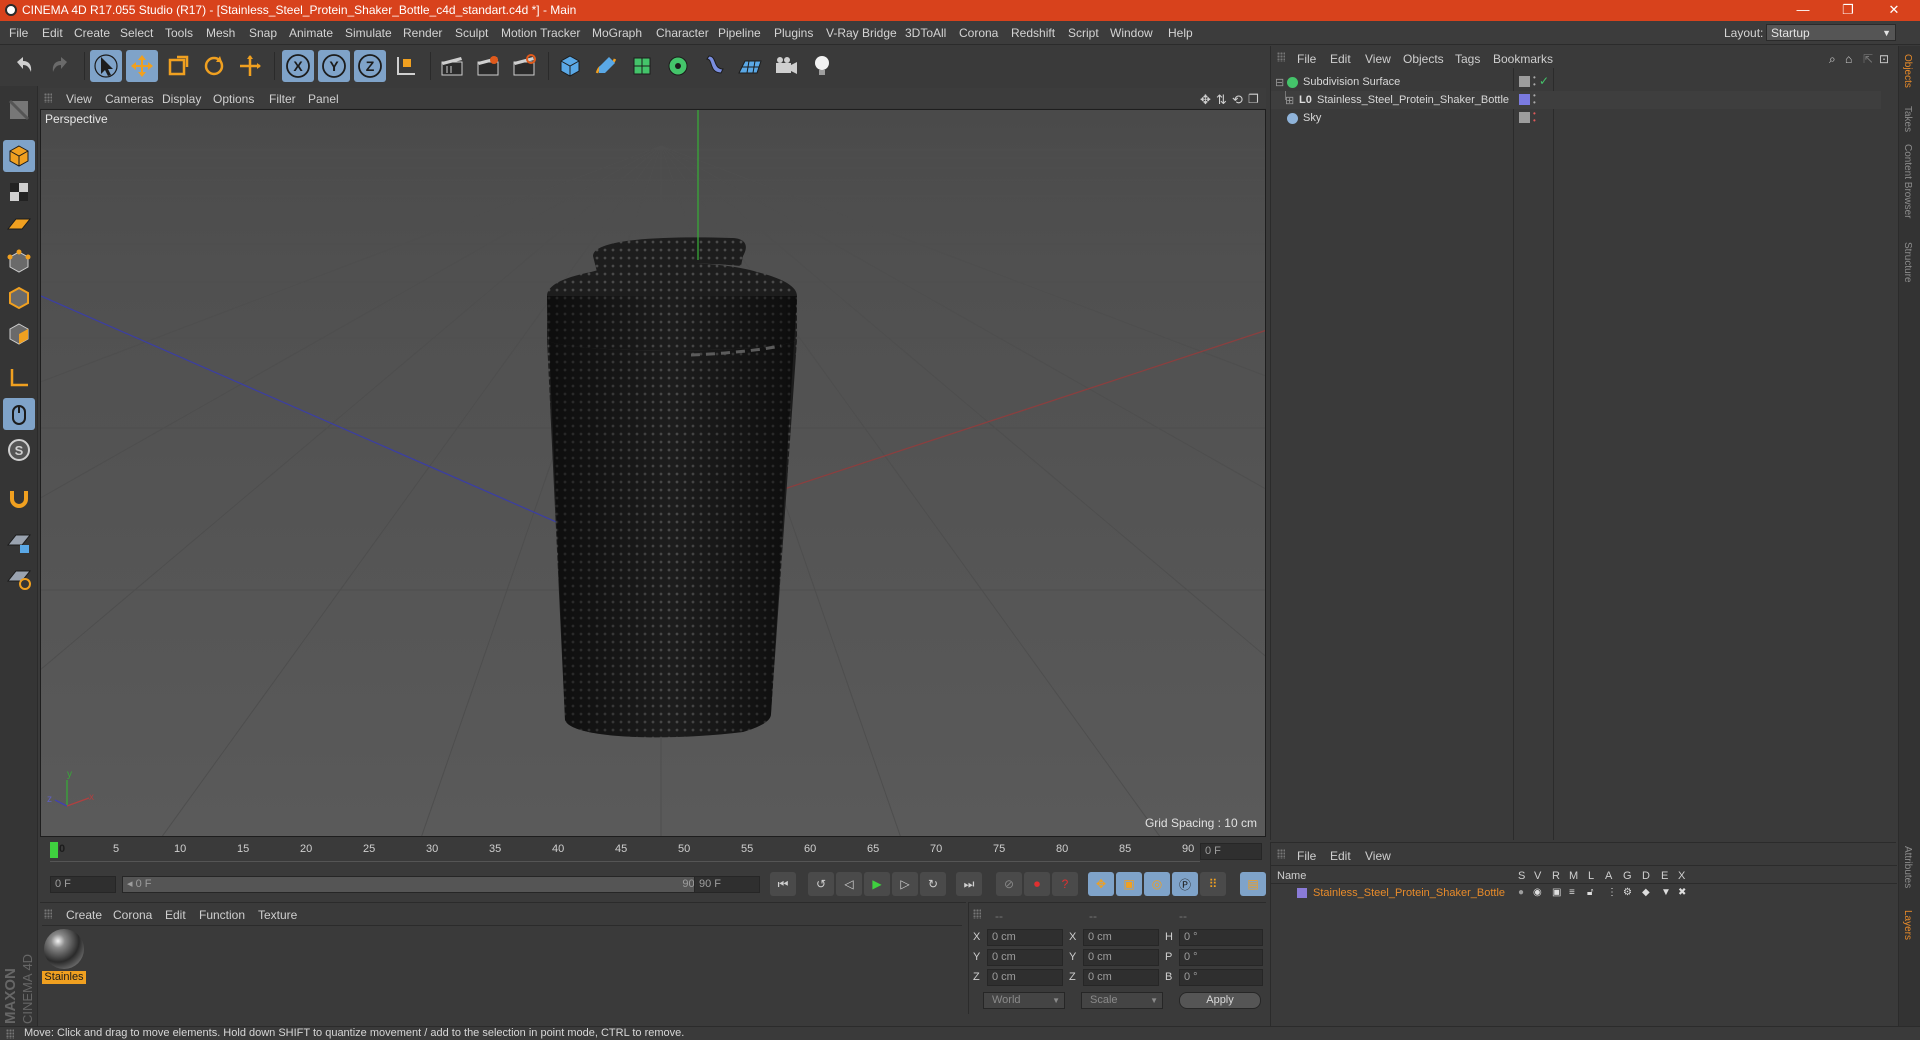  I want to click on model-mode-button, so click(19, 156).